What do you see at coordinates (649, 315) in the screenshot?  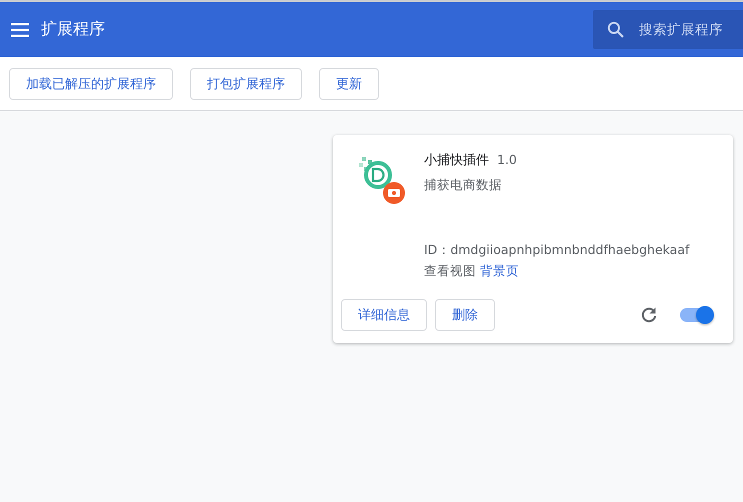 I see `reload-icon` at bounding box center [649, 315].